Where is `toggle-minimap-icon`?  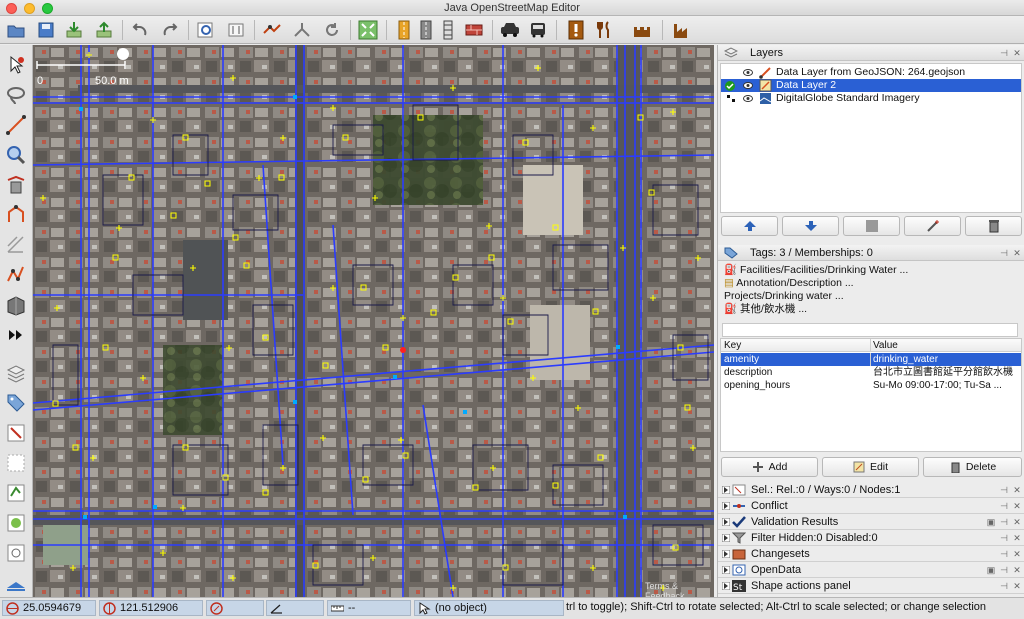
toggle-minimap-icon is located at coordinates (16, 553).